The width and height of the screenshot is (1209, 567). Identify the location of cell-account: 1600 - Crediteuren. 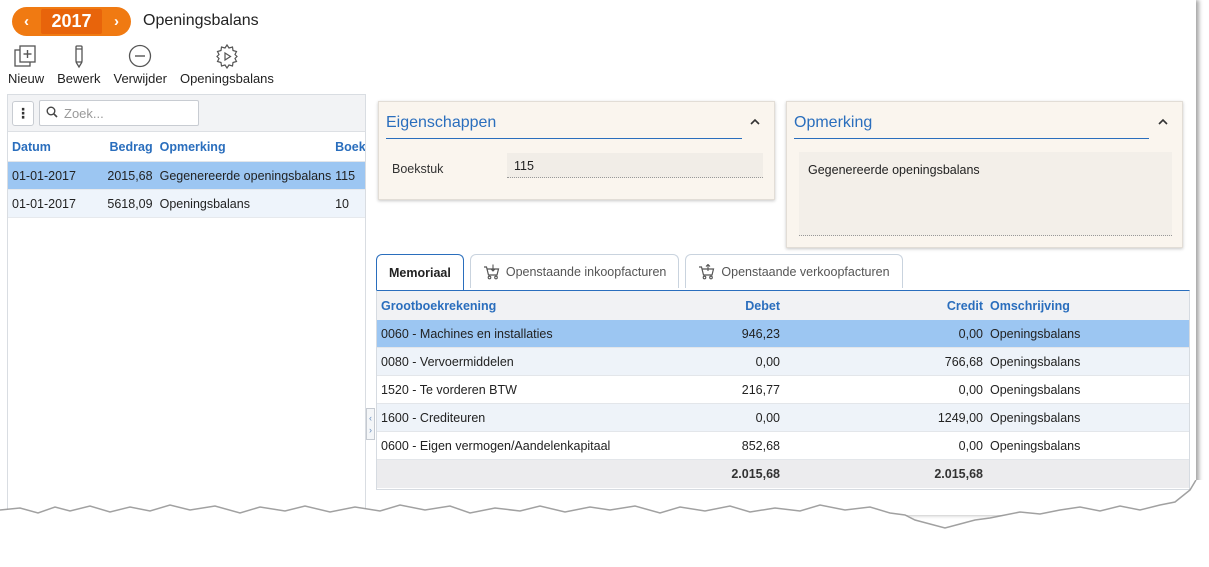
(433, 417).